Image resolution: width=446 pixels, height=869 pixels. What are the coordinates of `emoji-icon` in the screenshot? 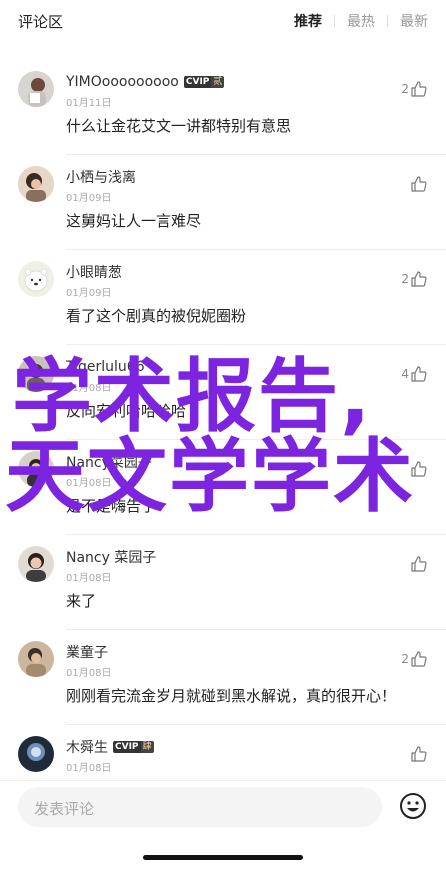 It's located at (413, 806).